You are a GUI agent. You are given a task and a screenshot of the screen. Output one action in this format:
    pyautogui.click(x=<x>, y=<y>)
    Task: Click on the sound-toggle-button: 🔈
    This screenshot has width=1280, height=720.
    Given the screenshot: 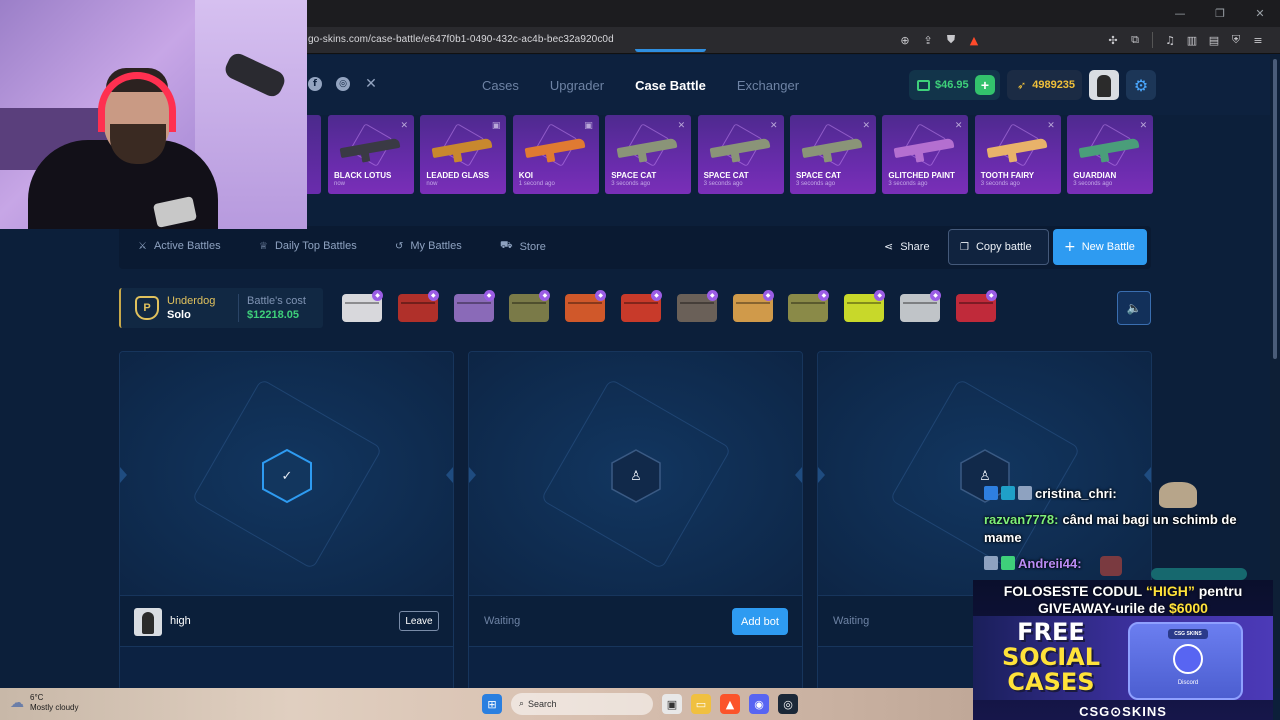 What is the action you would take?
    pyautogui.click(x=1134, y=308)
    